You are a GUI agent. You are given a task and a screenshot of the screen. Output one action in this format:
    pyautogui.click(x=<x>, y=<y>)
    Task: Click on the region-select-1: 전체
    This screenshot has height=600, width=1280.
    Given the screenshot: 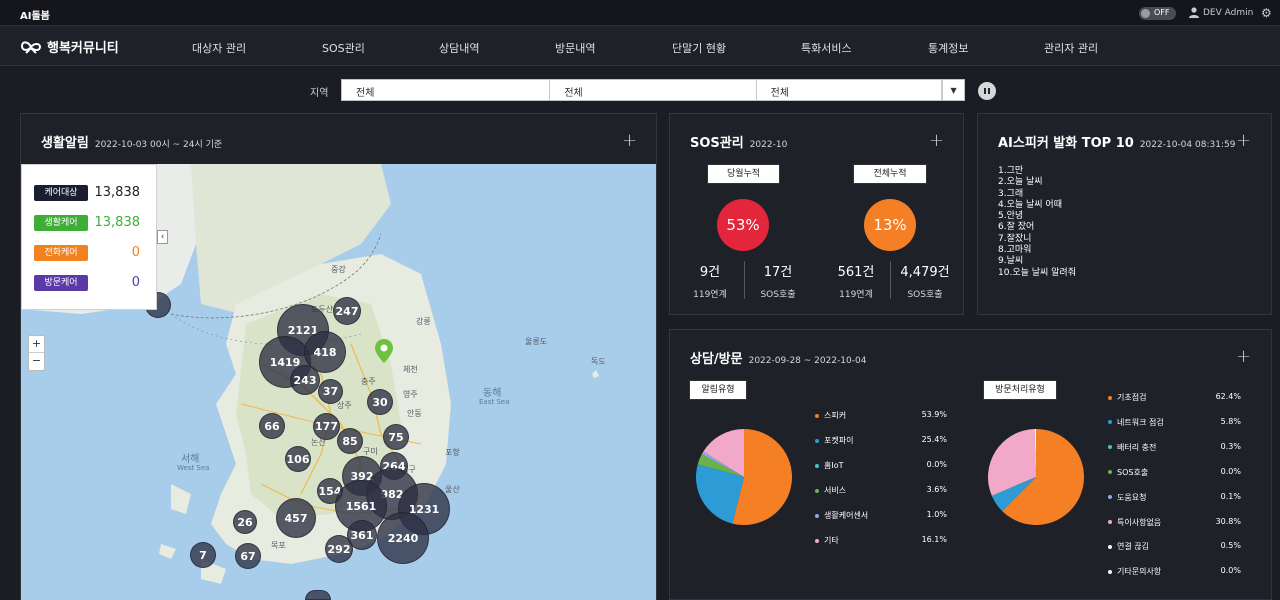 What is the action you would take?
    pyautogui.click(x=446, y=90)
    